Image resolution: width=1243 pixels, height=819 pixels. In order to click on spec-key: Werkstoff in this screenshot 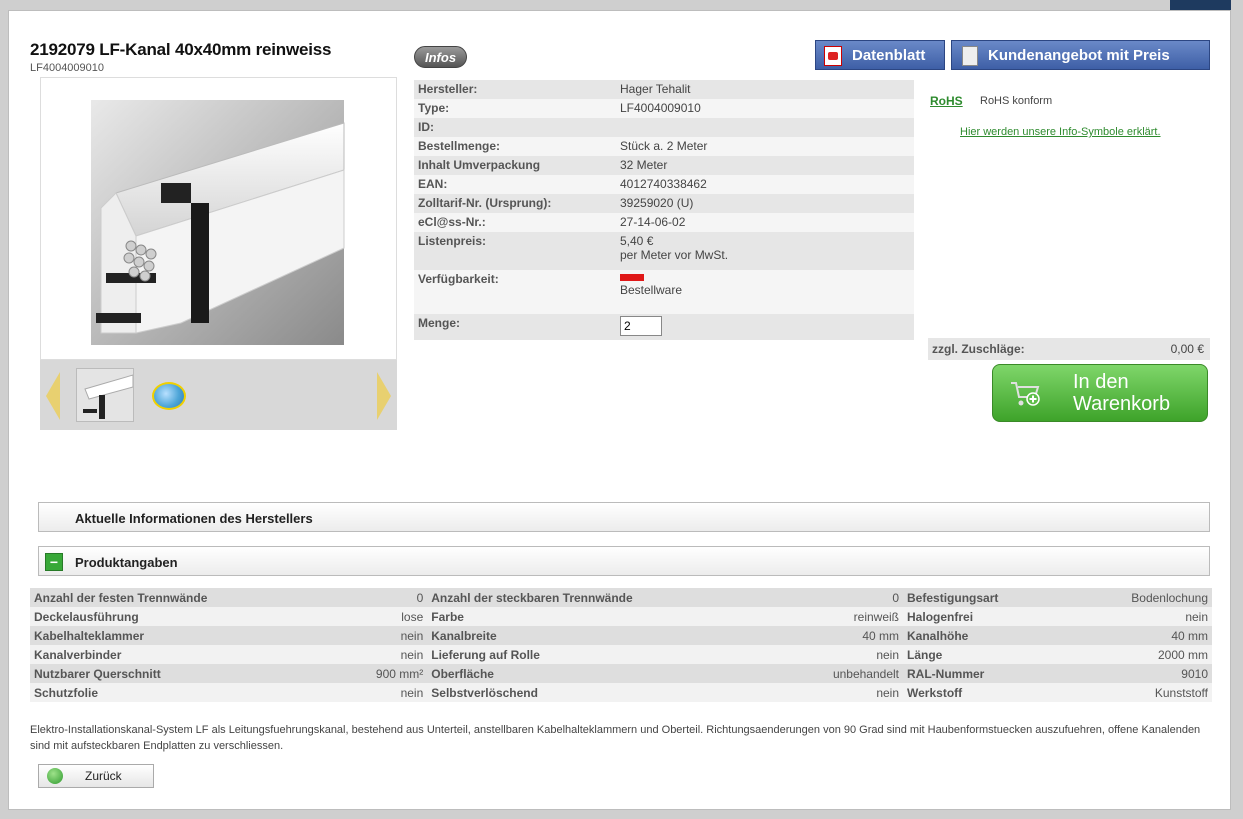, I will do `click(986, 692)`.